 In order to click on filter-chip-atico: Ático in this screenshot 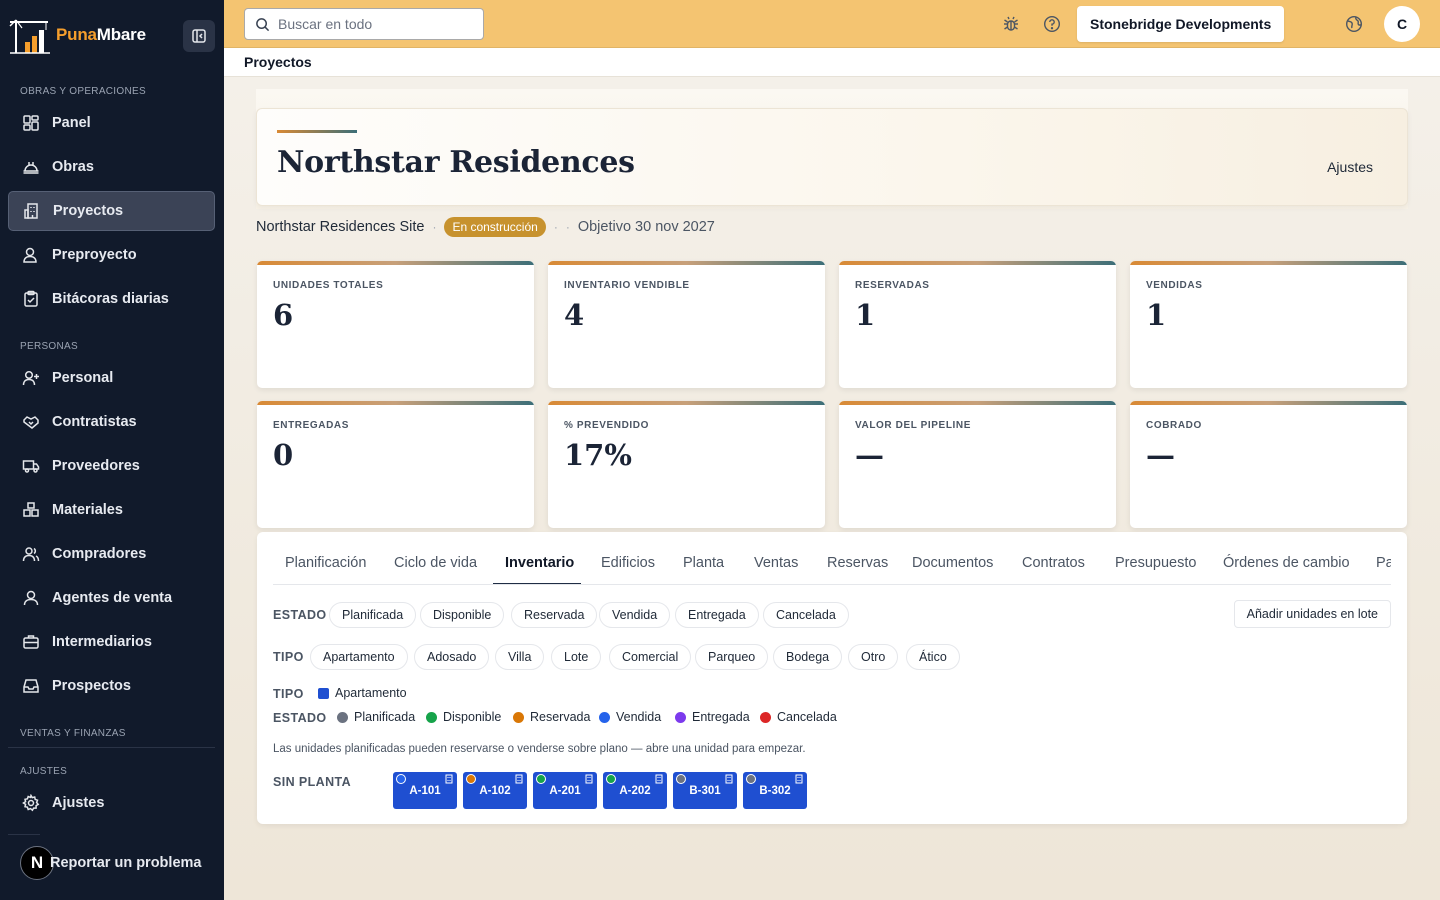, I will do `click(933, 657)`.